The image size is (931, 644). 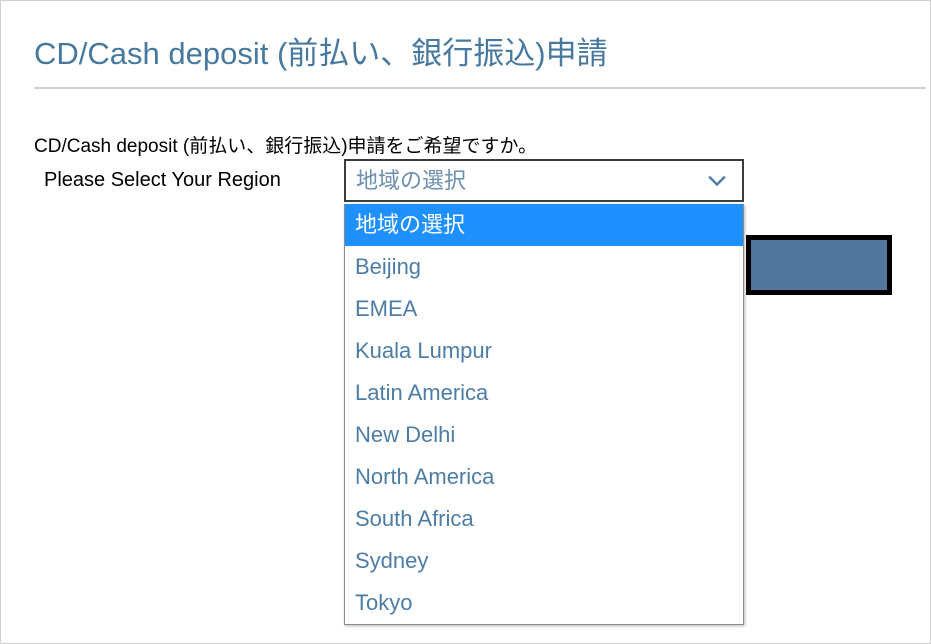 What do you see at coordinates (544, 561) in the screenshot?
I see `dropdown-option: Sydney` at bounding box center [544, 561].